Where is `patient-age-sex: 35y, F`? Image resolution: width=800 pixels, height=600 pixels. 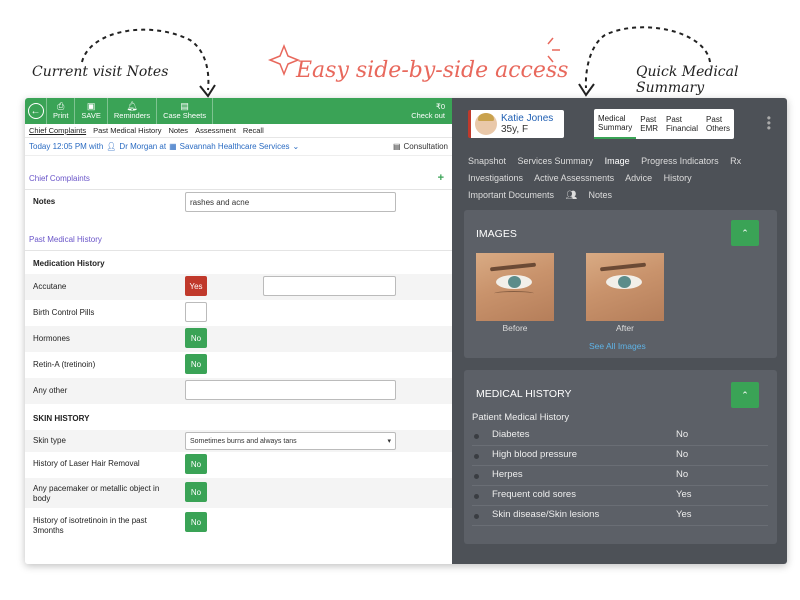
patient-age-sex: 35y, F is located at coordinates (515, 129).